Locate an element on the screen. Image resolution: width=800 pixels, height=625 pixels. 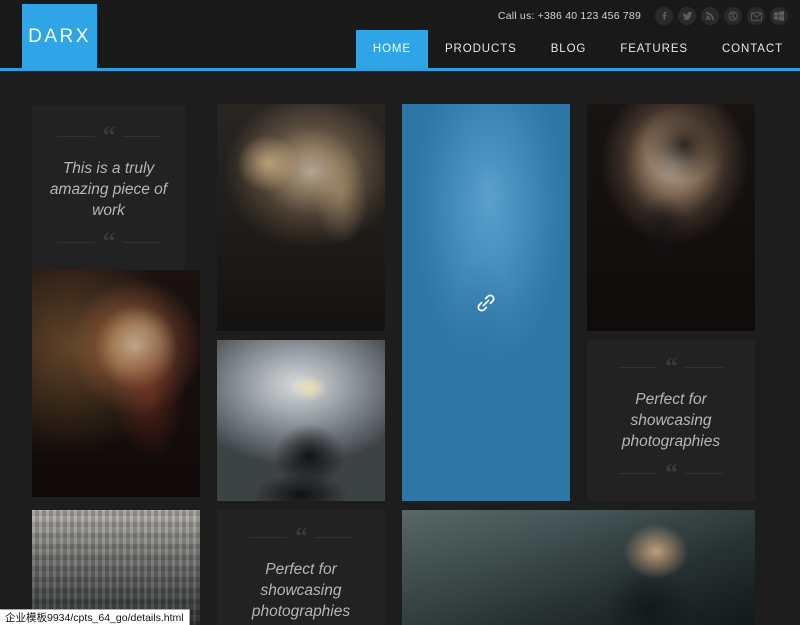
site-logo: DARX is located at coordinates (59, 37).